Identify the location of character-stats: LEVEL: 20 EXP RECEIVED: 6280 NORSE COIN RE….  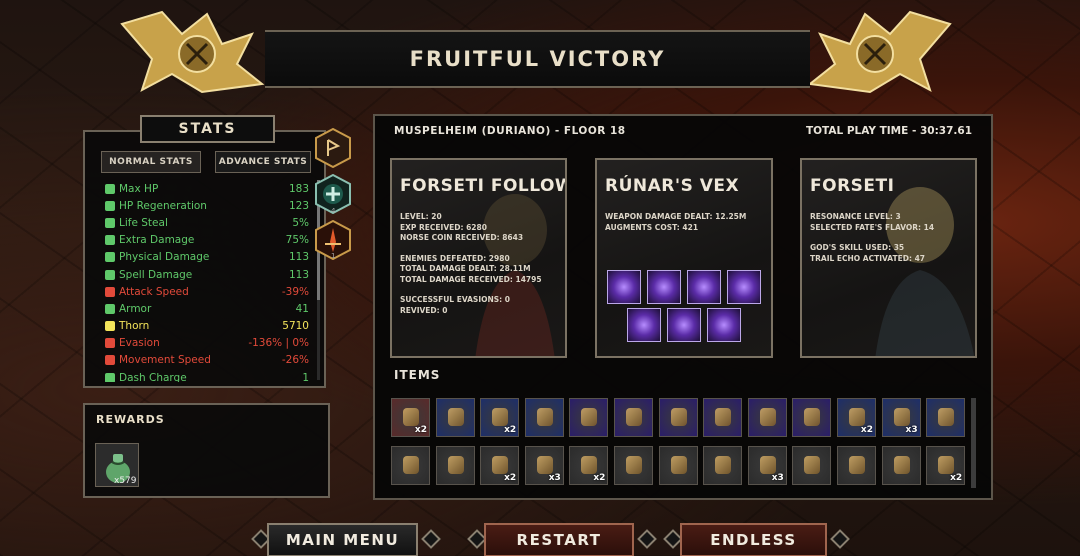
(471, 264).